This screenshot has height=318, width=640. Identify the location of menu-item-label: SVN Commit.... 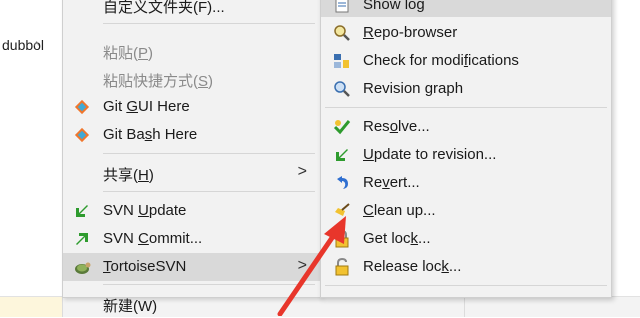
(153, 238).